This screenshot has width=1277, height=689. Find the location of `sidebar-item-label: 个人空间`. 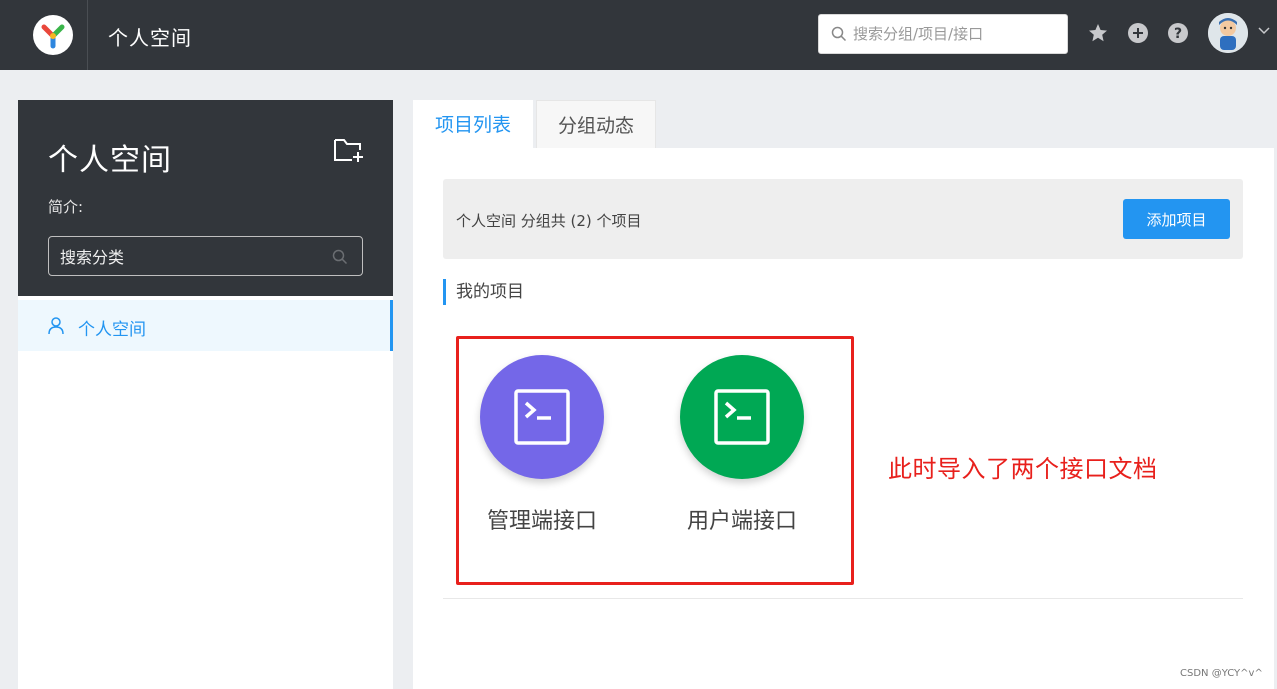

sidebar-item-label: 个人空间 is located at coordinates (112, 330).